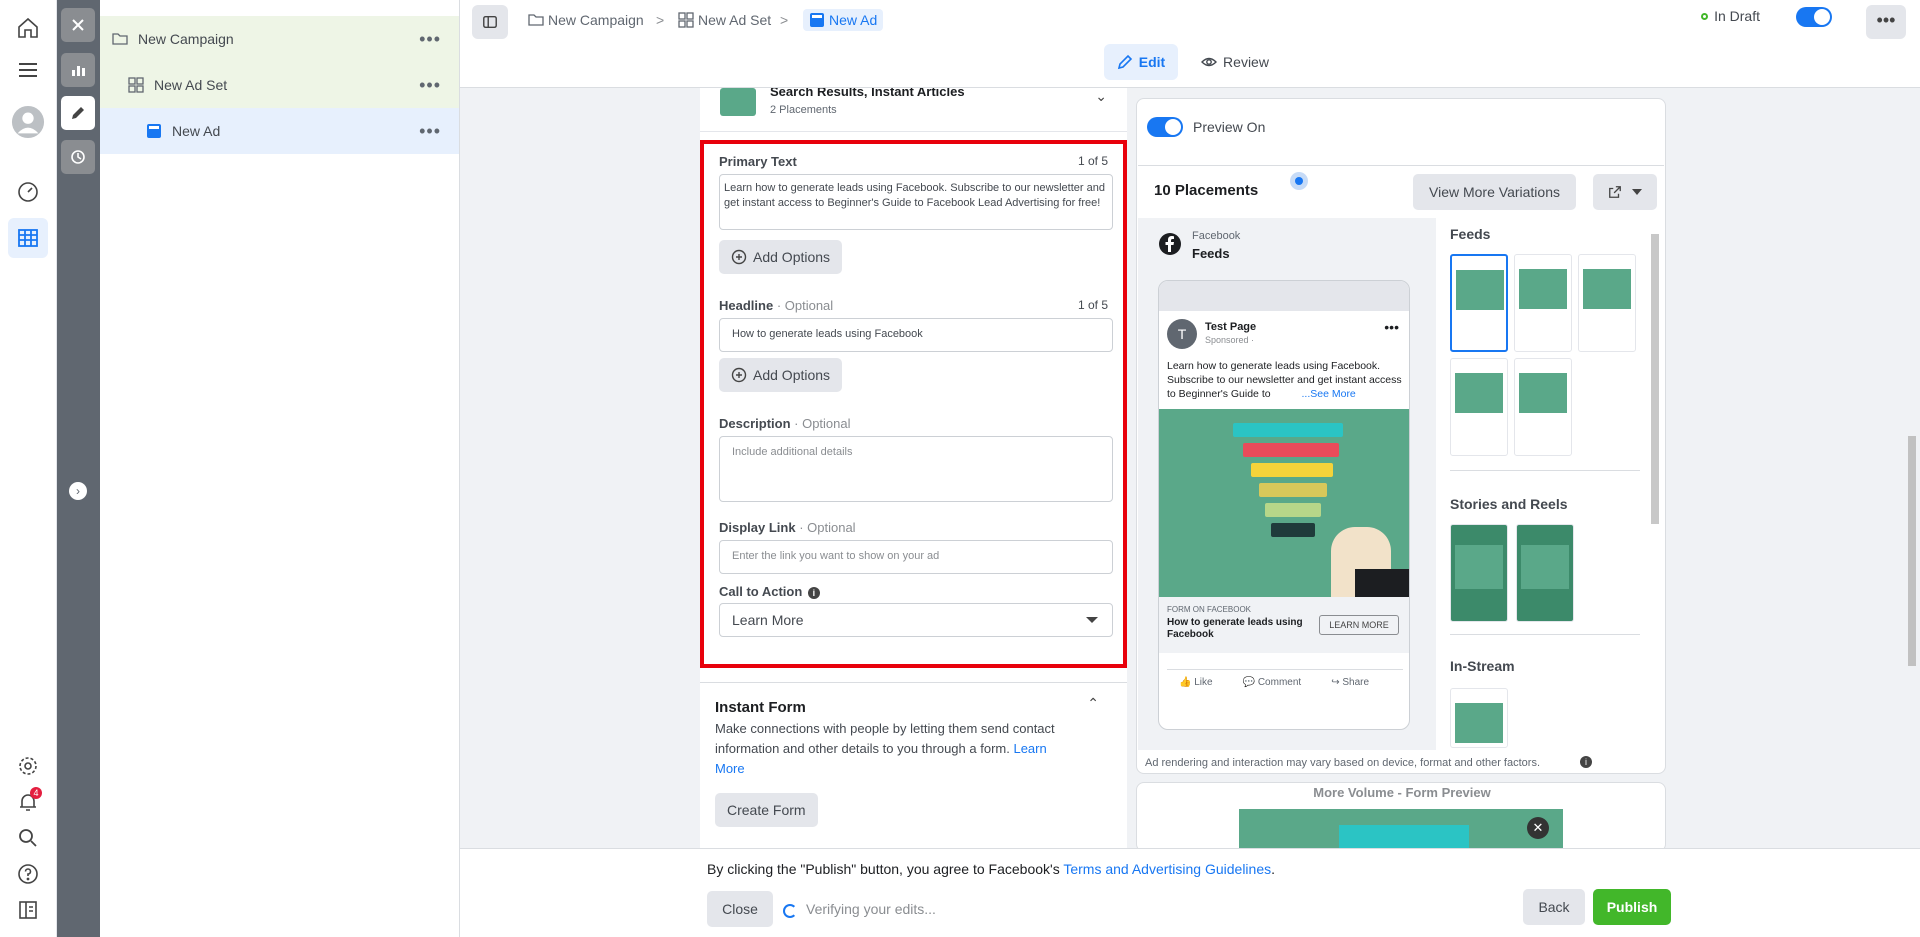 This screenshot has height=937, width=1920. I want to click on tree-item-label: New Campaign, so click(186, 39).